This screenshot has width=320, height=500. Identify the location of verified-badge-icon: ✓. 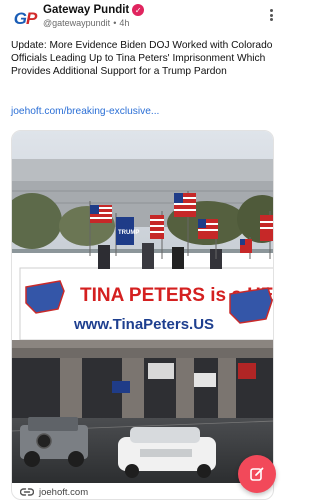
(138, 10).